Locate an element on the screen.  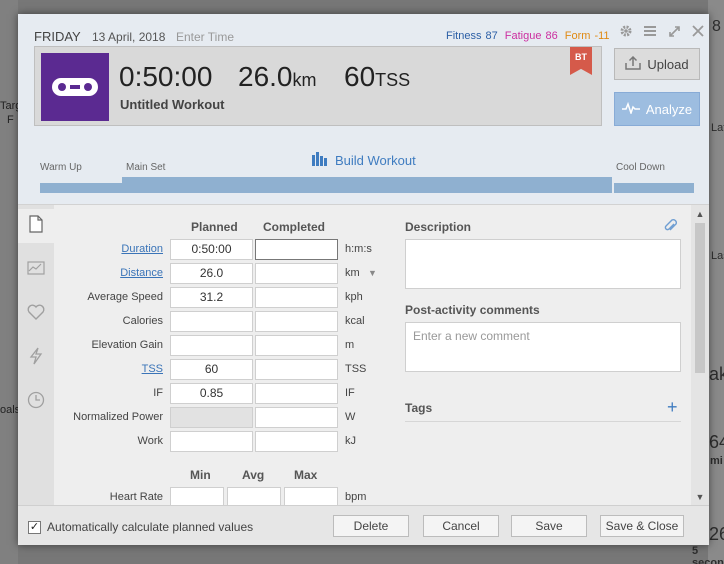
main-set-bar is located at coordinates (367, 185).